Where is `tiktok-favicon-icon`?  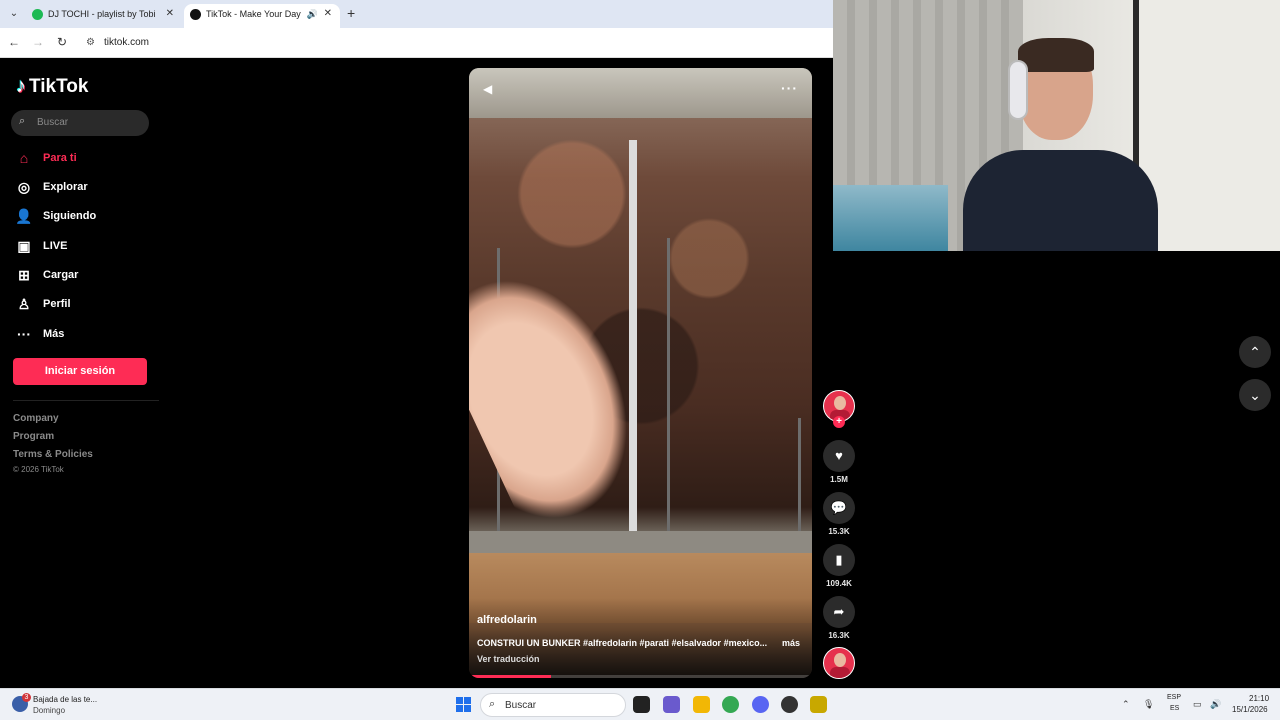
tiktok-favicon-icon is located at coordinates (195, 14).